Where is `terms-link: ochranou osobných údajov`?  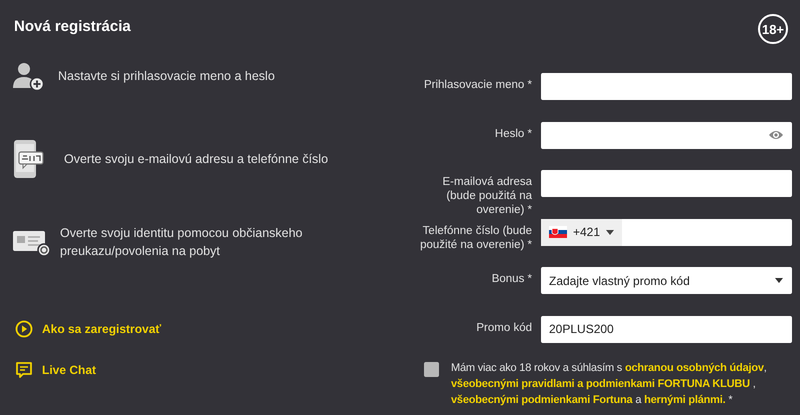
terms-link: ochranou osobných údajov is located at coordinates (694, 368).